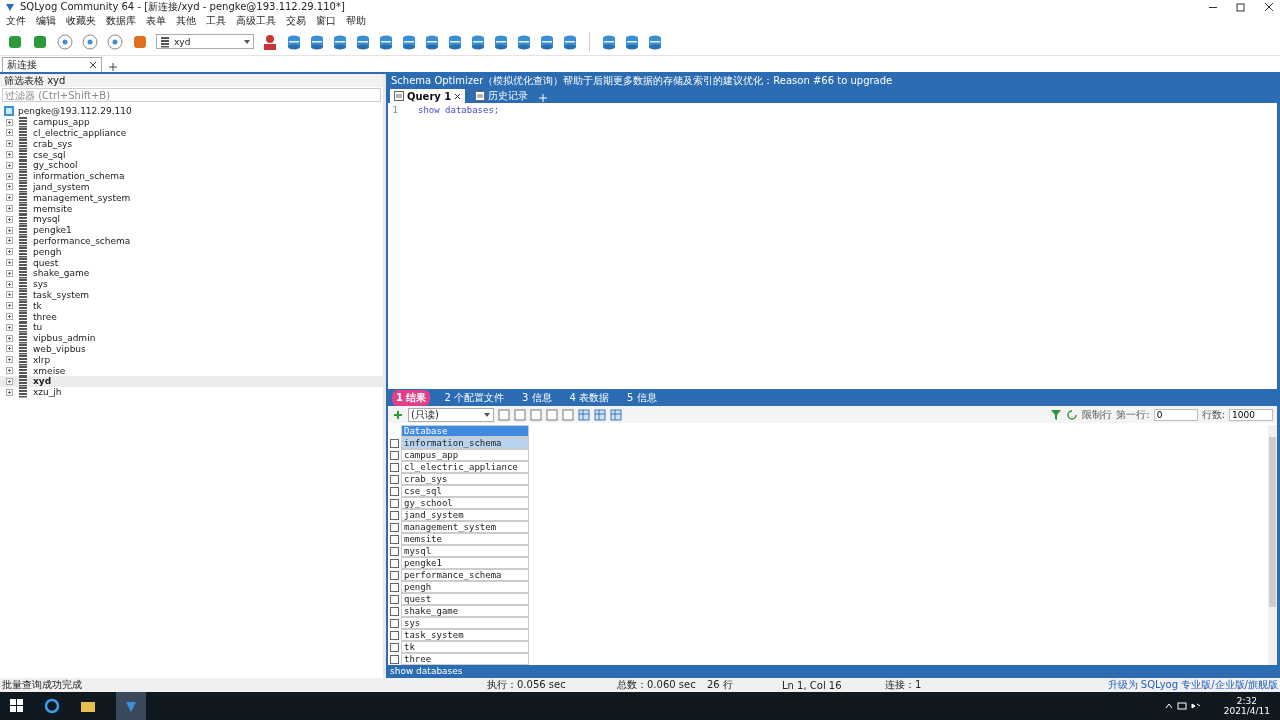 Image resolution: width=1280 pixels, height=720 pixels. What do you see at coordinates (113, 67) in the screenshot?
I see `add-icon` at bounding box center [113, 67].